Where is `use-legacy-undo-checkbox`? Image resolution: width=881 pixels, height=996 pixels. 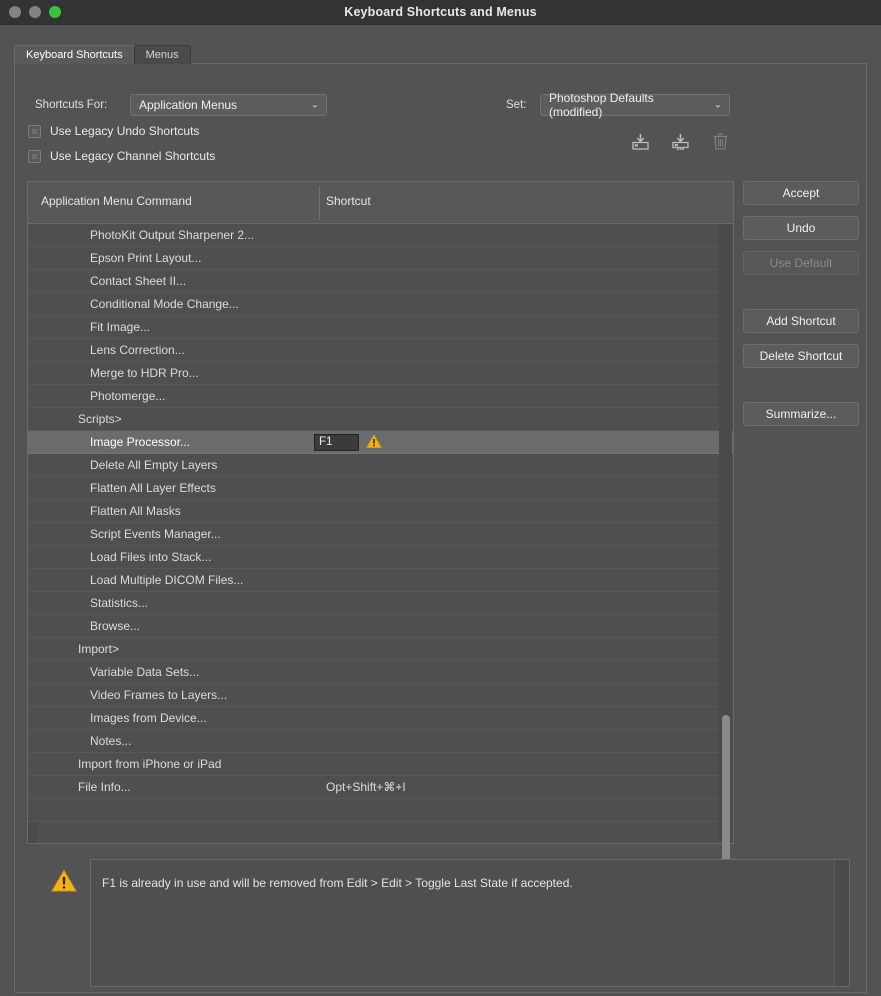
use-legacy-undo-checkbox is located at coordinates (34, 131).